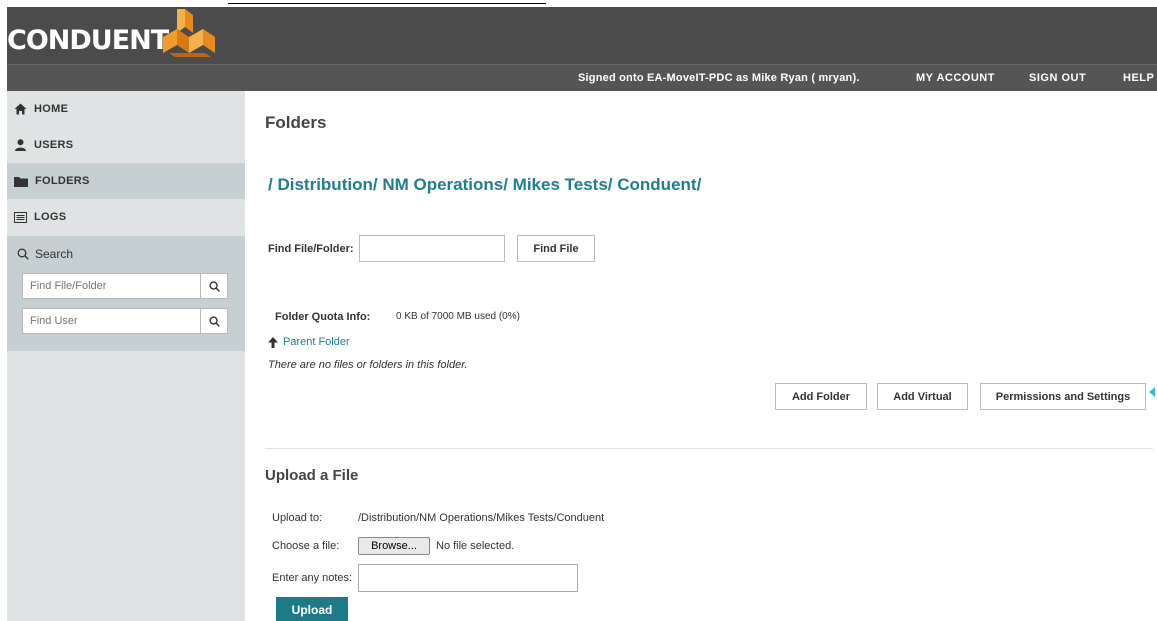 The image size is (1157, 621). Describe the element at coordinates (50, 217) in the screenshot. I see `sidebar-item-label: LOGS` at that location.